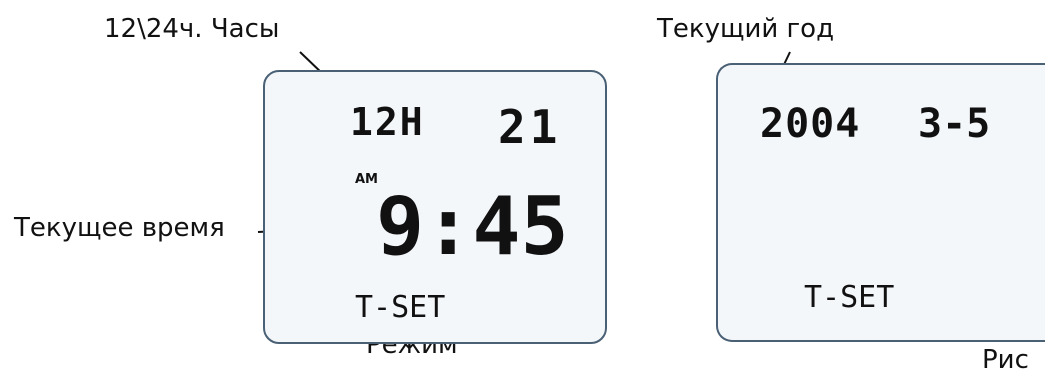  Describe the element at coordinates (400, 307) in the screenshot. I see `left-mode-display: T-SET` at that location.